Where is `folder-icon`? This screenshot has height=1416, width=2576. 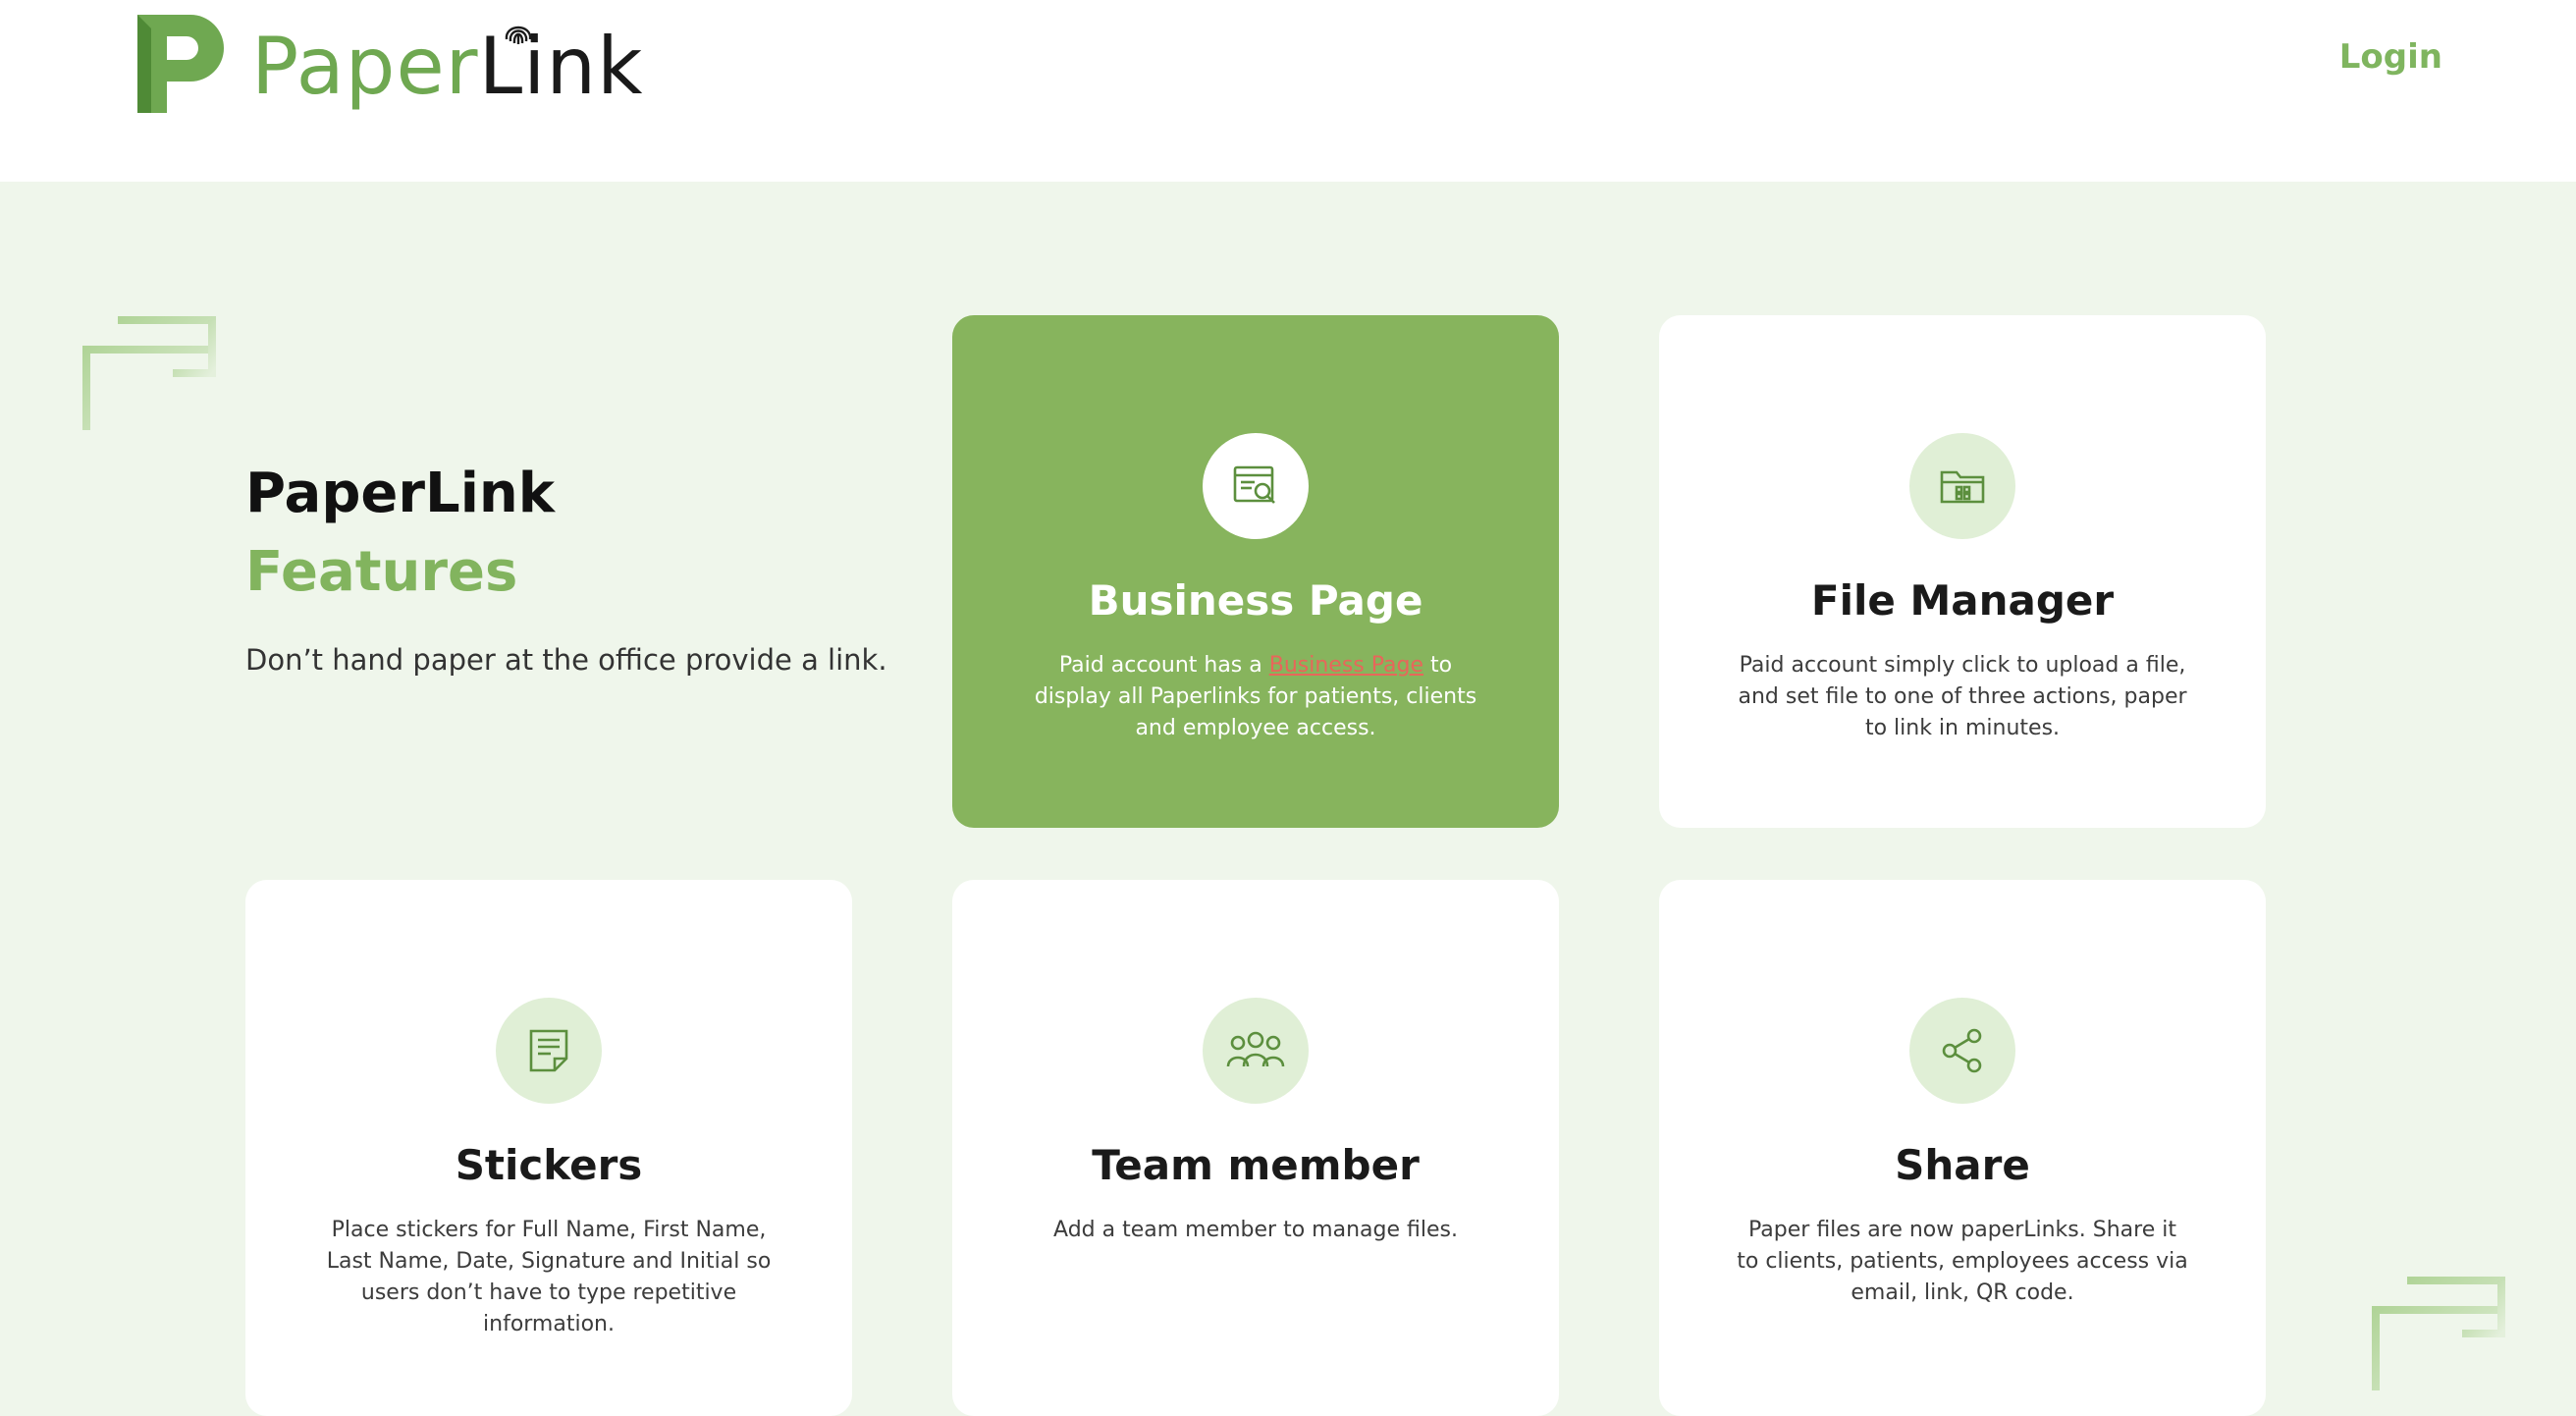 folder-icon is located at coordinates (1962, 487).